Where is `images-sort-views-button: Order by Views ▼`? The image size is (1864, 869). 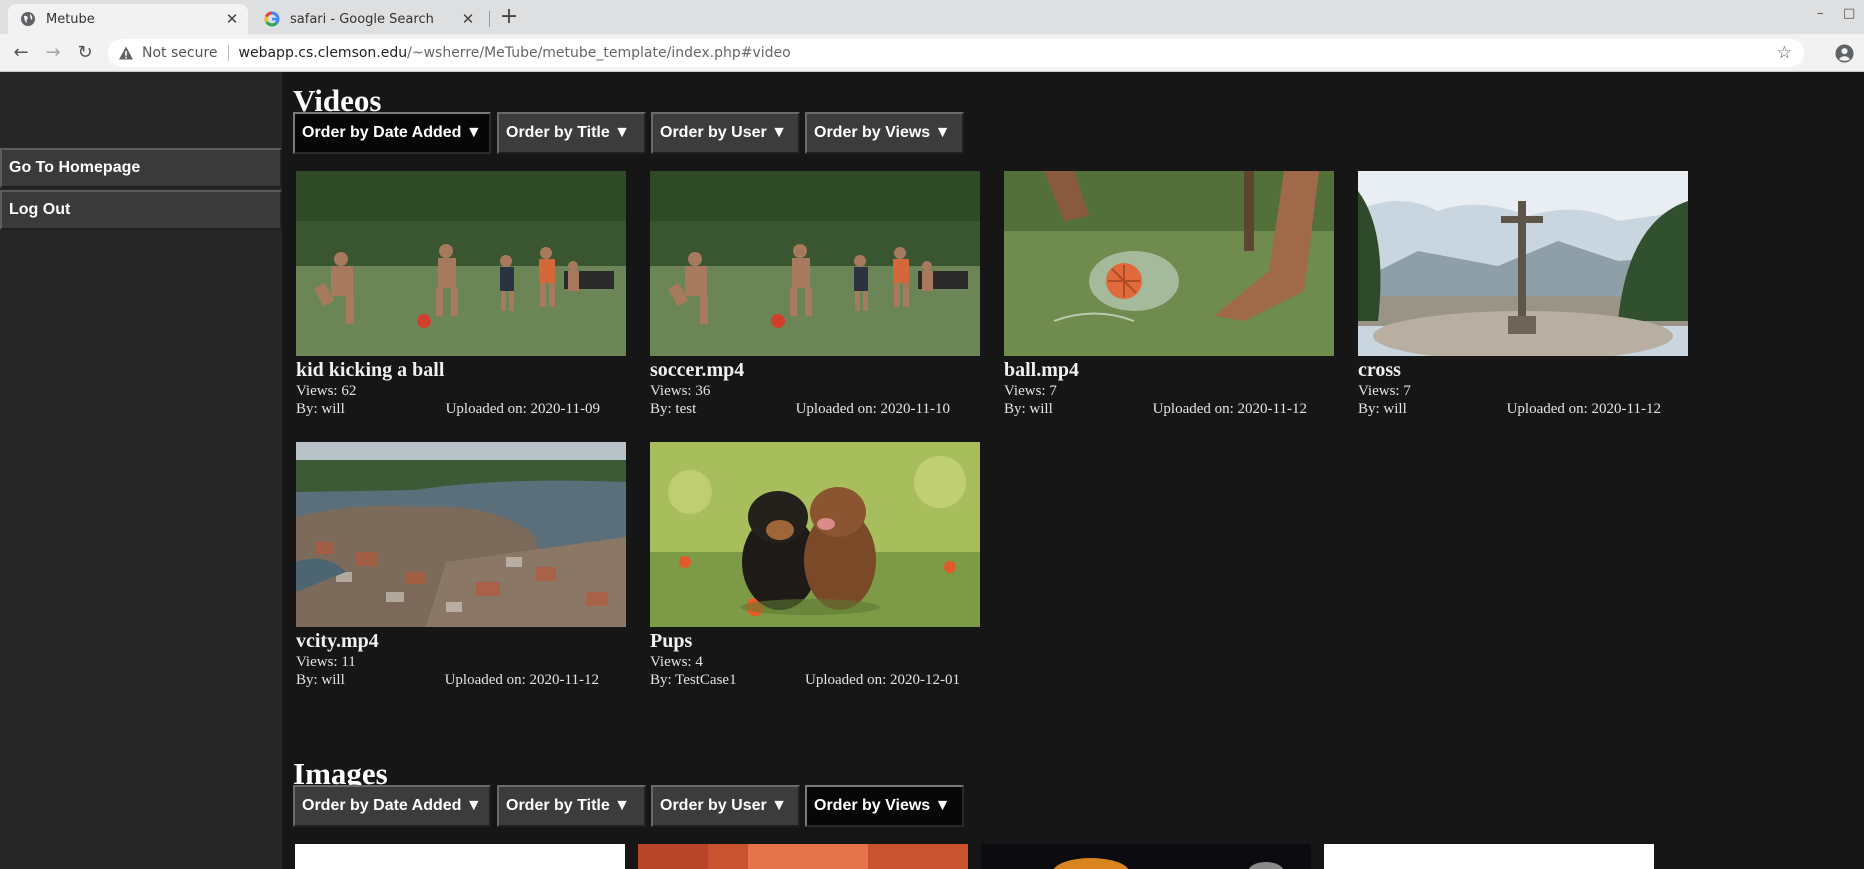
images-sort-views-button: Order by Views ▼ is located at coordinates (884, 806).